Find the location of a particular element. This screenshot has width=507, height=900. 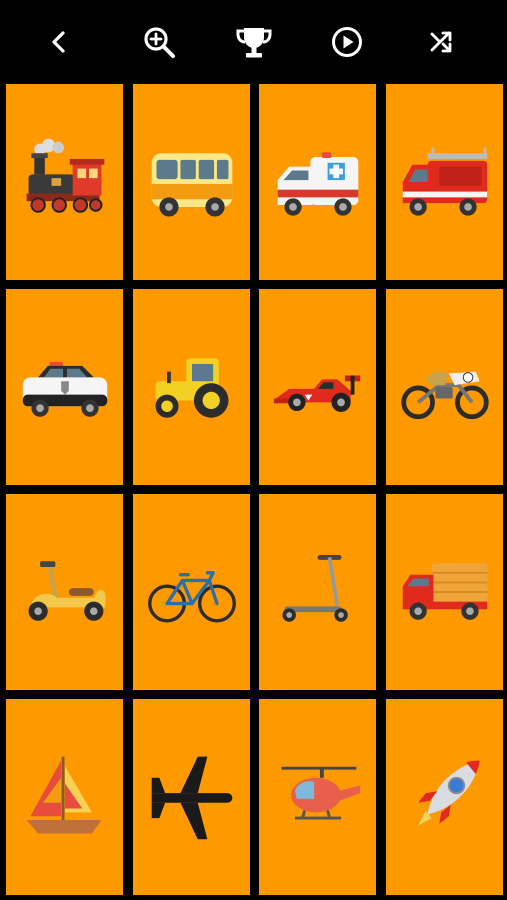

police-car-icon is located at coordinates (64, 389).